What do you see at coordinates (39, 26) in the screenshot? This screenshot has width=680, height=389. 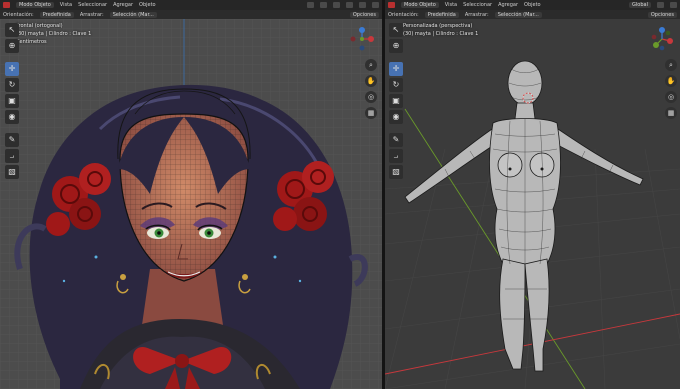 I see `view-name-label: Frontal (ortogonal)` at bounding box center [39, 26].